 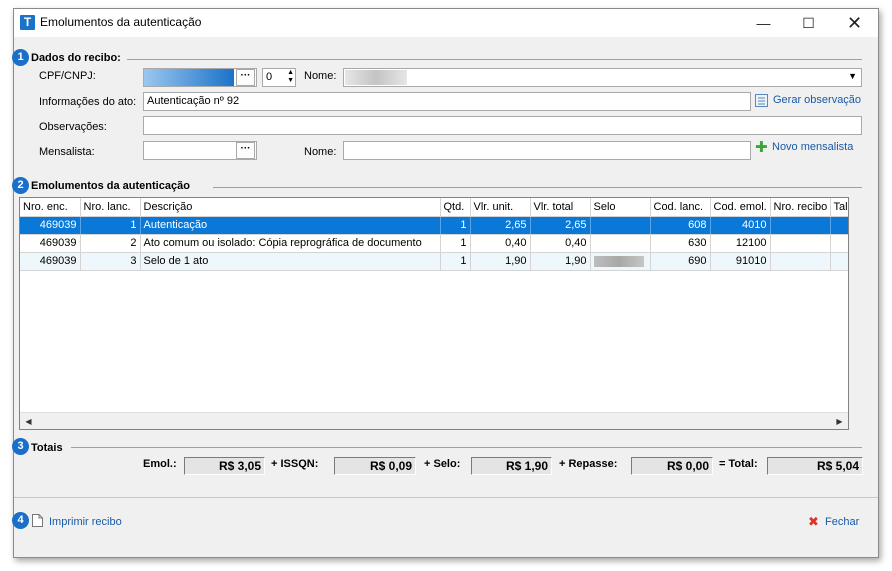 I want to click on cell-descricao: Selo de 1 ato, so click(x=290, y=261).